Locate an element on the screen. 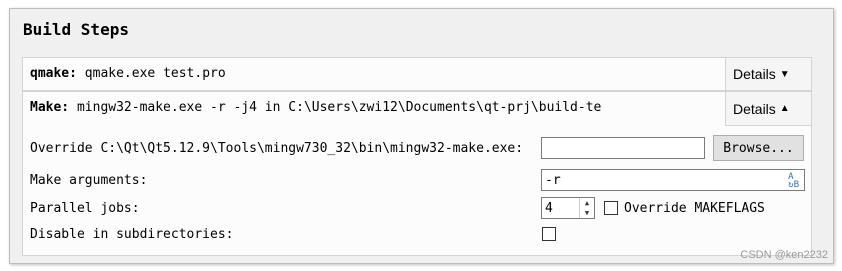  parallel-jobs-value: 4 is located at coordinates (549, 208).